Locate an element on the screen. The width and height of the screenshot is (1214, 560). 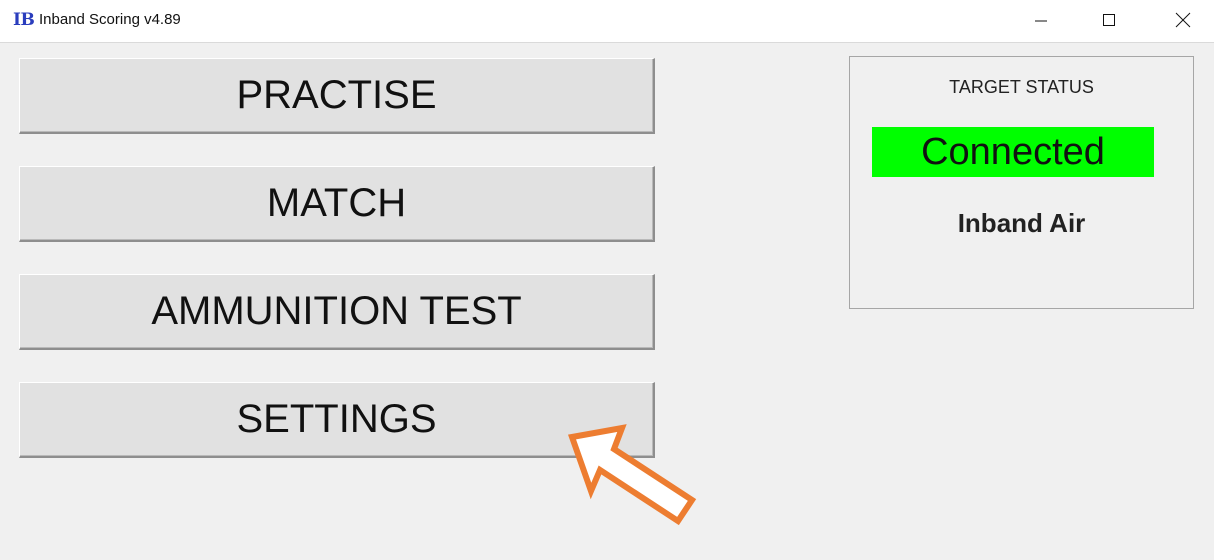
close-icon is located at coordinates (1183, 20).